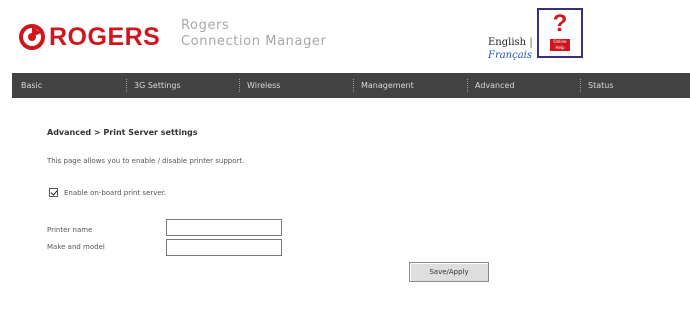 Image resolution: width=690 pixels, height=311 pixels. I want to click on product-line-2: Connection Manager, so click(254, 41).